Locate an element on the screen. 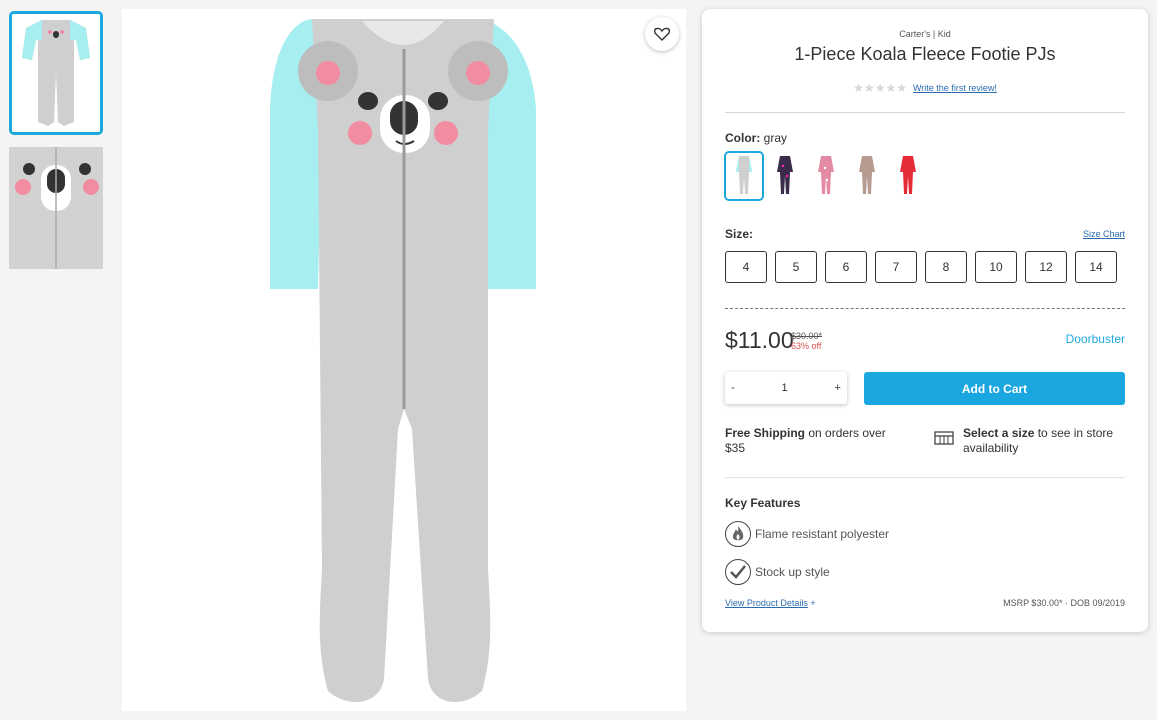 The image size is (1157, 720). flame-icon is located at coordinates (738, 534).